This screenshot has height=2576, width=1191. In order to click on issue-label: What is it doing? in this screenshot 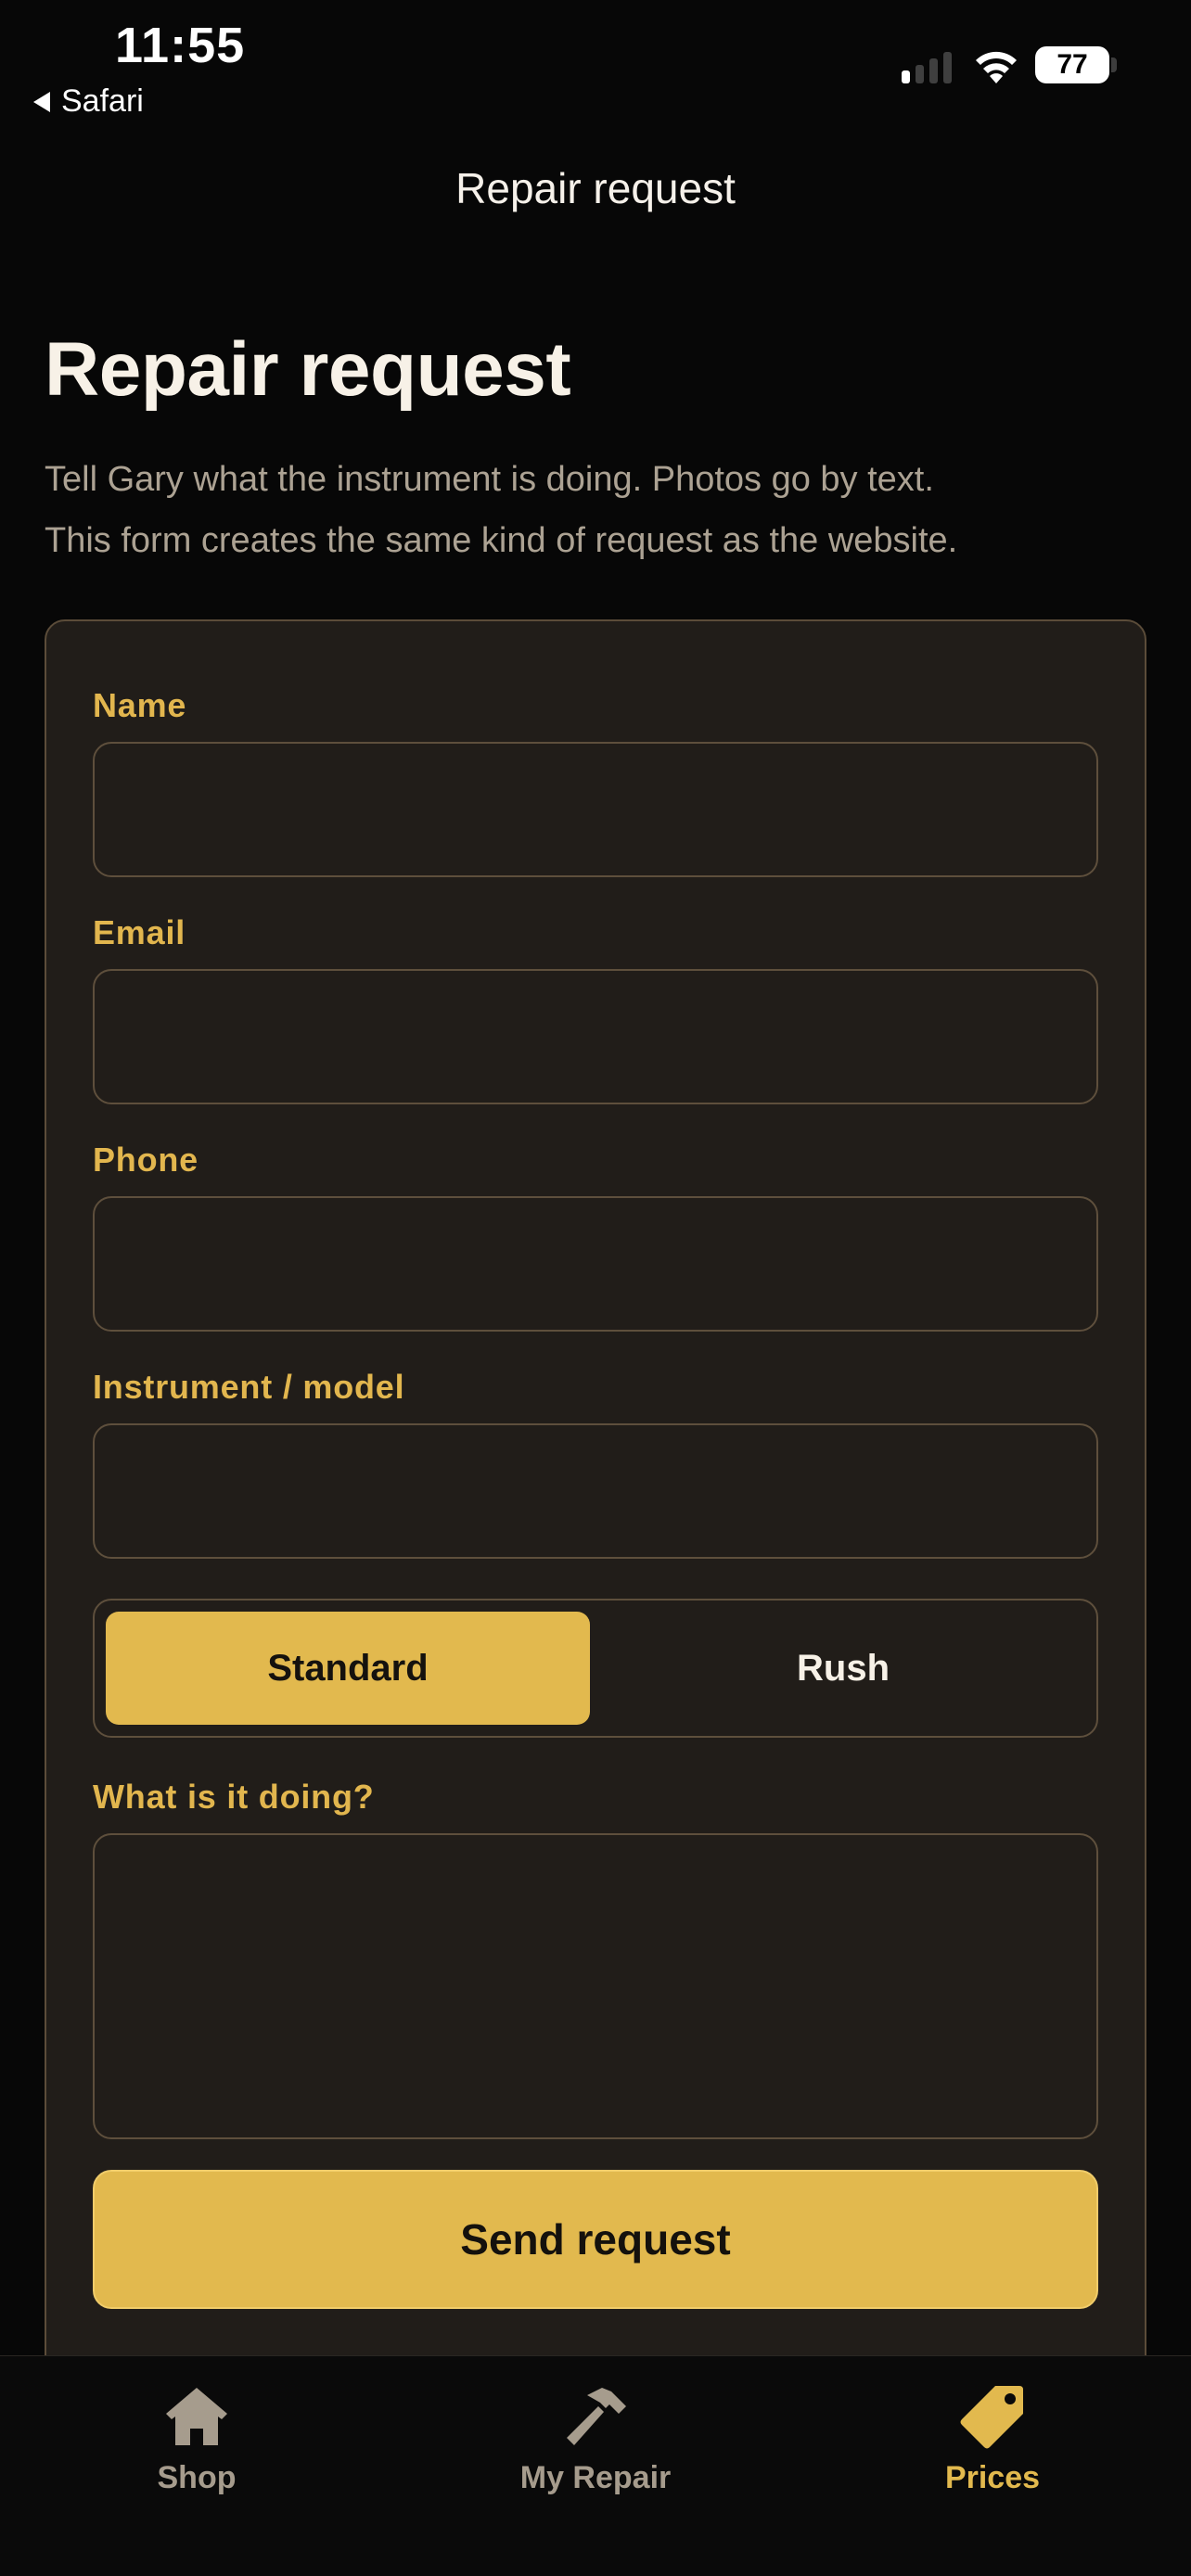, I will do `click(234, 1797)`.